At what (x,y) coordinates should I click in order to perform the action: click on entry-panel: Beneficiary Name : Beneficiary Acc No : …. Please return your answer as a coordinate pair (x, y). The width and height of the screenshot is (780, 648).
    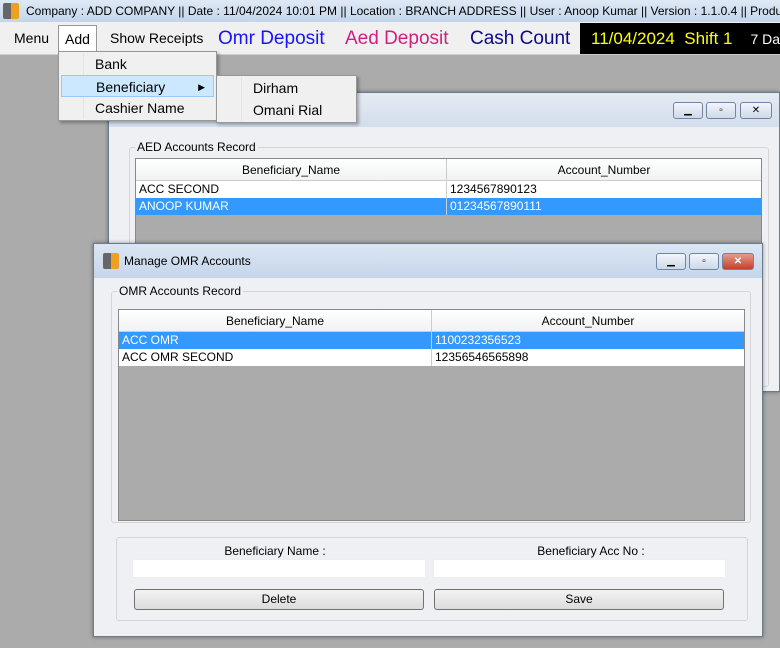
    Looking at the image, I should click on (432, 579).